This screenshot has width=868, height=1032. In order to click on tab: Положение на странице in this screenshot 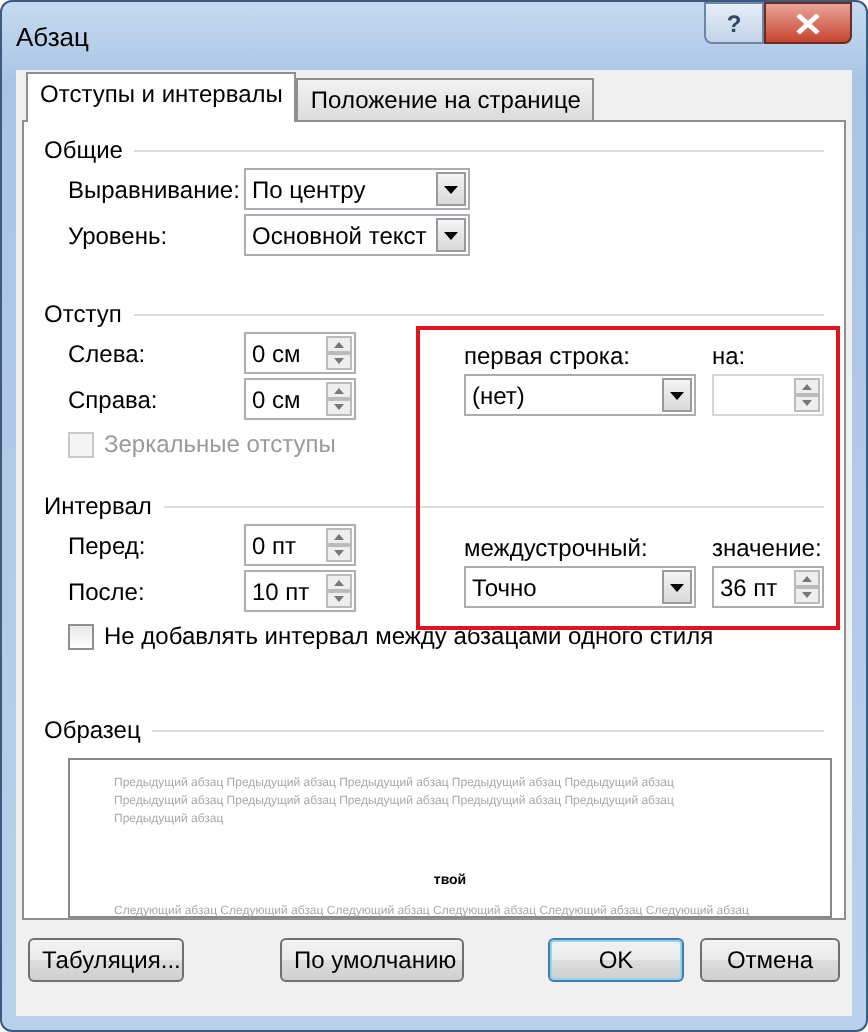, I will do `click(445, 99)`.